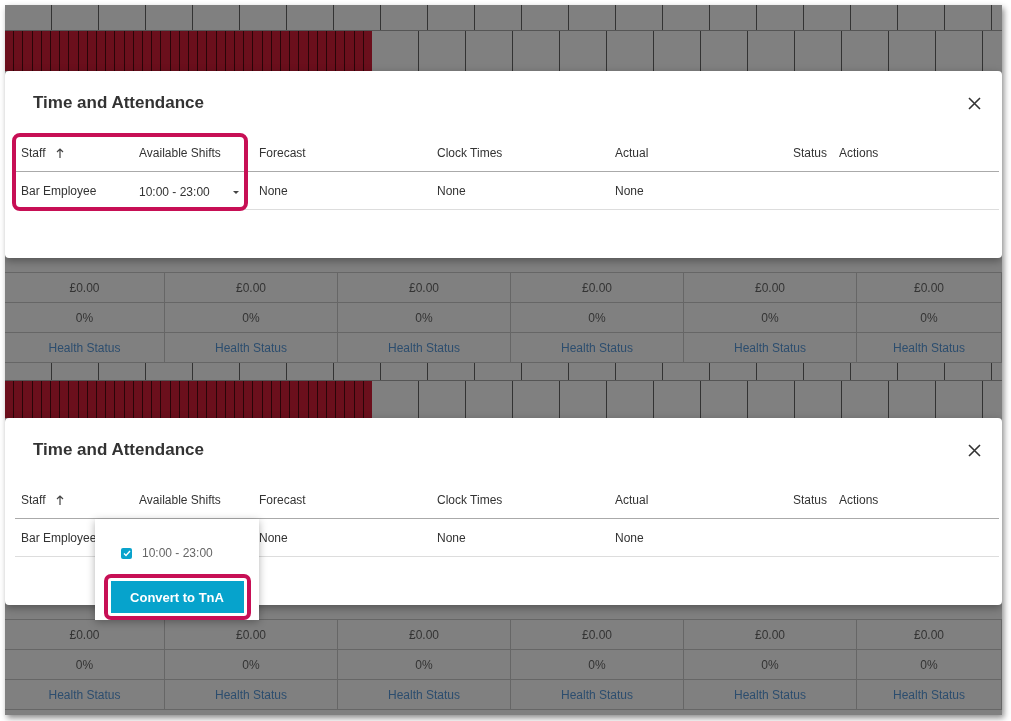  I want to click on shift-option: 10:00 - 23:00, so click(167, 553).